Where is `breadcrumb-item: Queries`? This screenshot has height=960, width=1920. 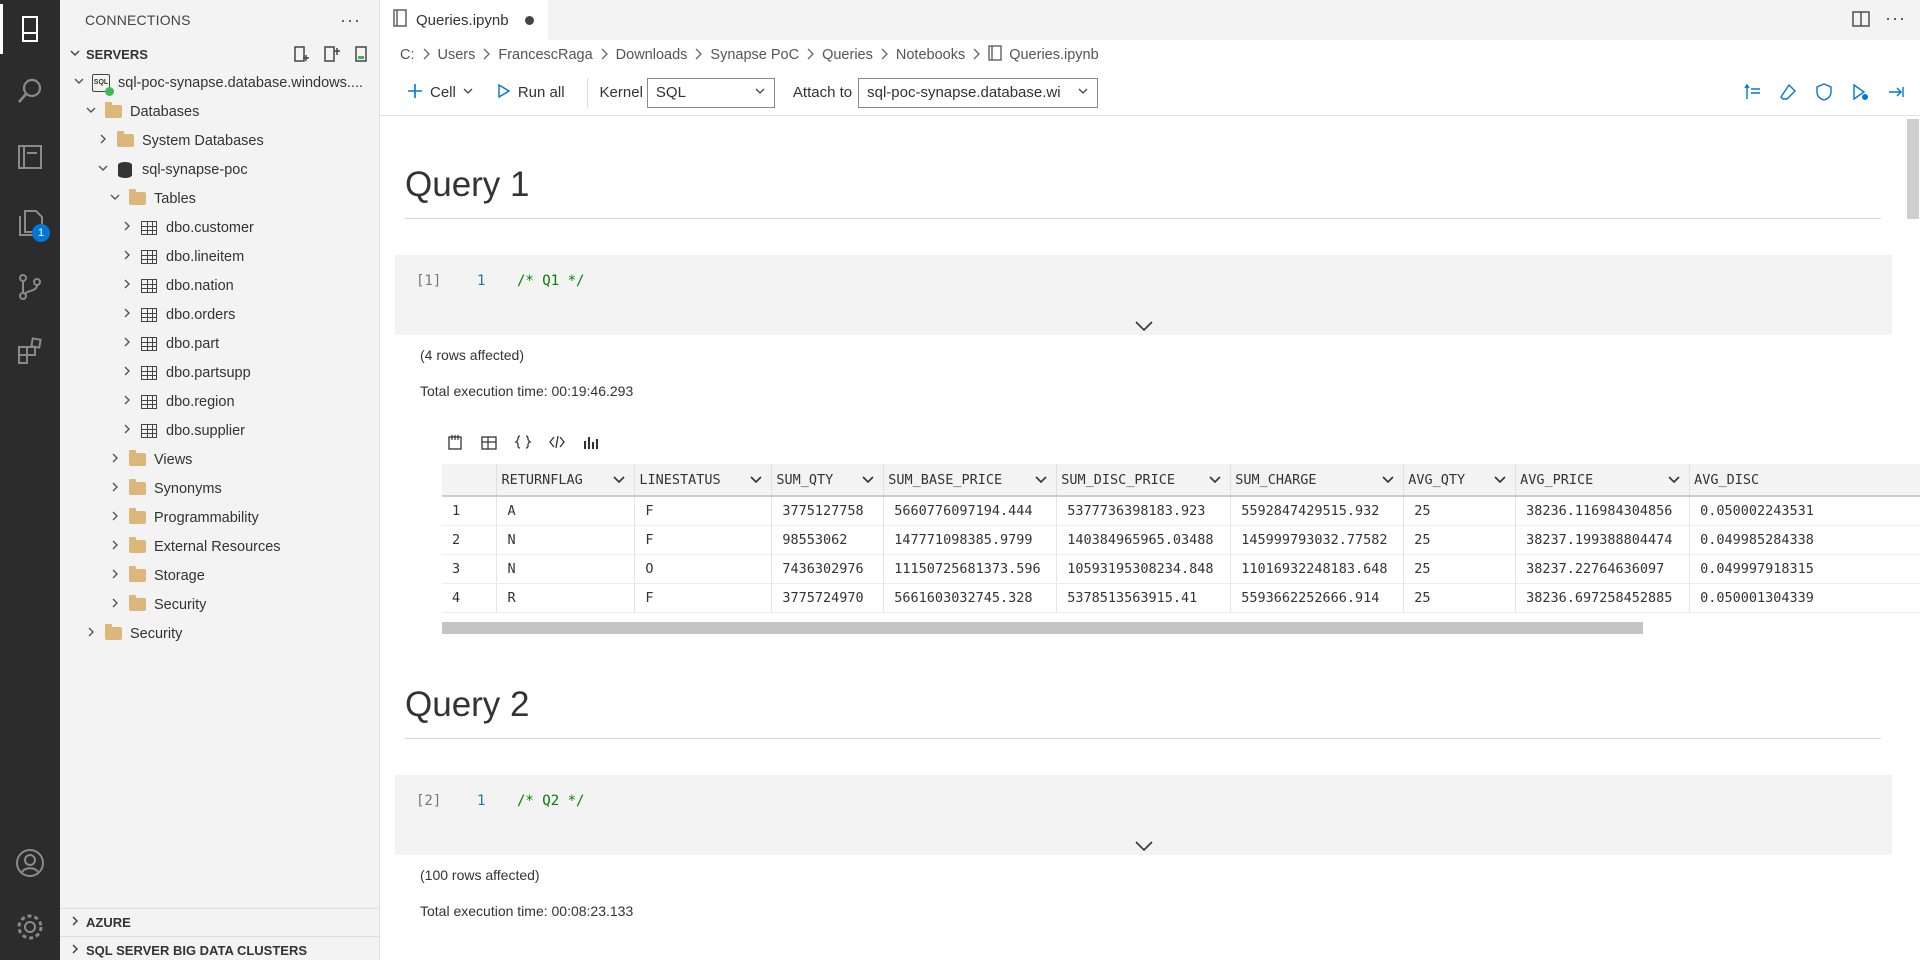 breadcrumb-item: Queries is located at coordinates (847, 55).